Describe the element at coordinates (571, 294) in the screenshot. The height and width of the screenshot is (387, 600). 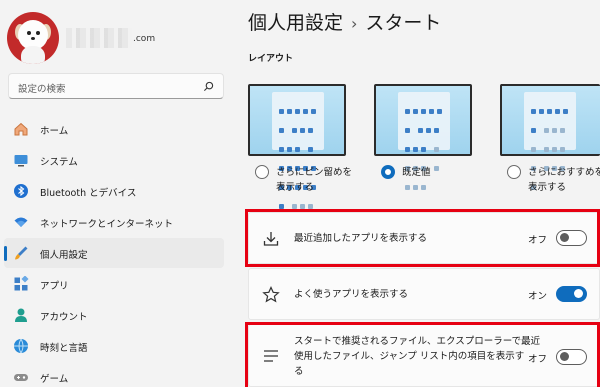
I see `most-used-toggle` at that location.